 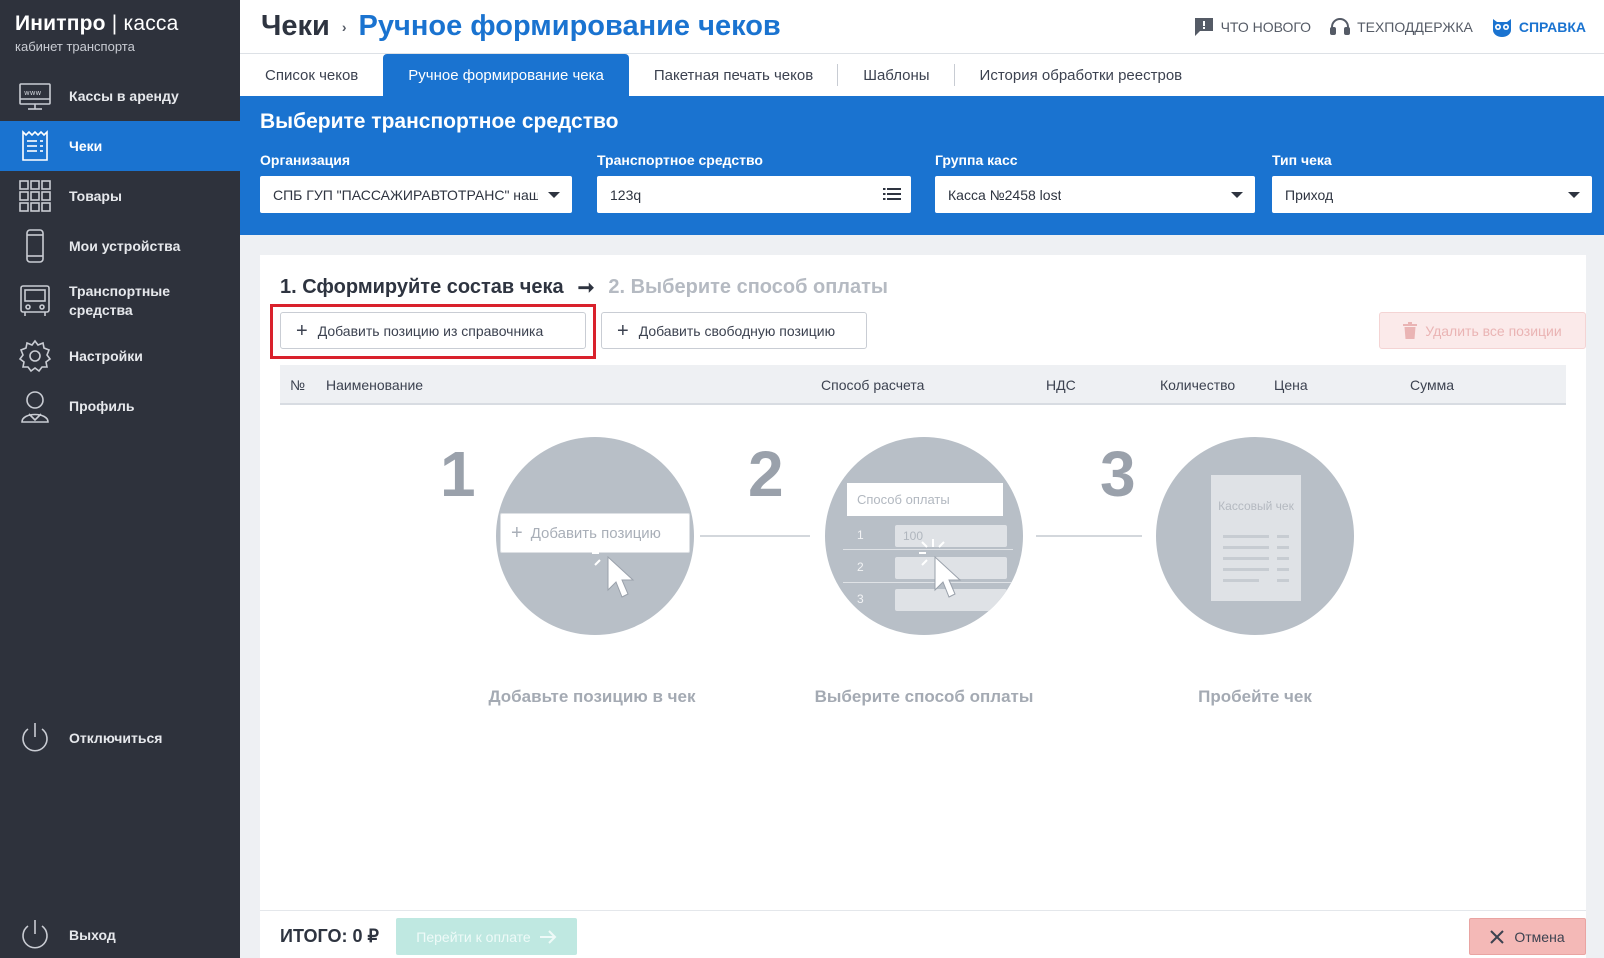 I want to click on receipt-type-field: Тип чека Приход, so click(x=1432, y=182).